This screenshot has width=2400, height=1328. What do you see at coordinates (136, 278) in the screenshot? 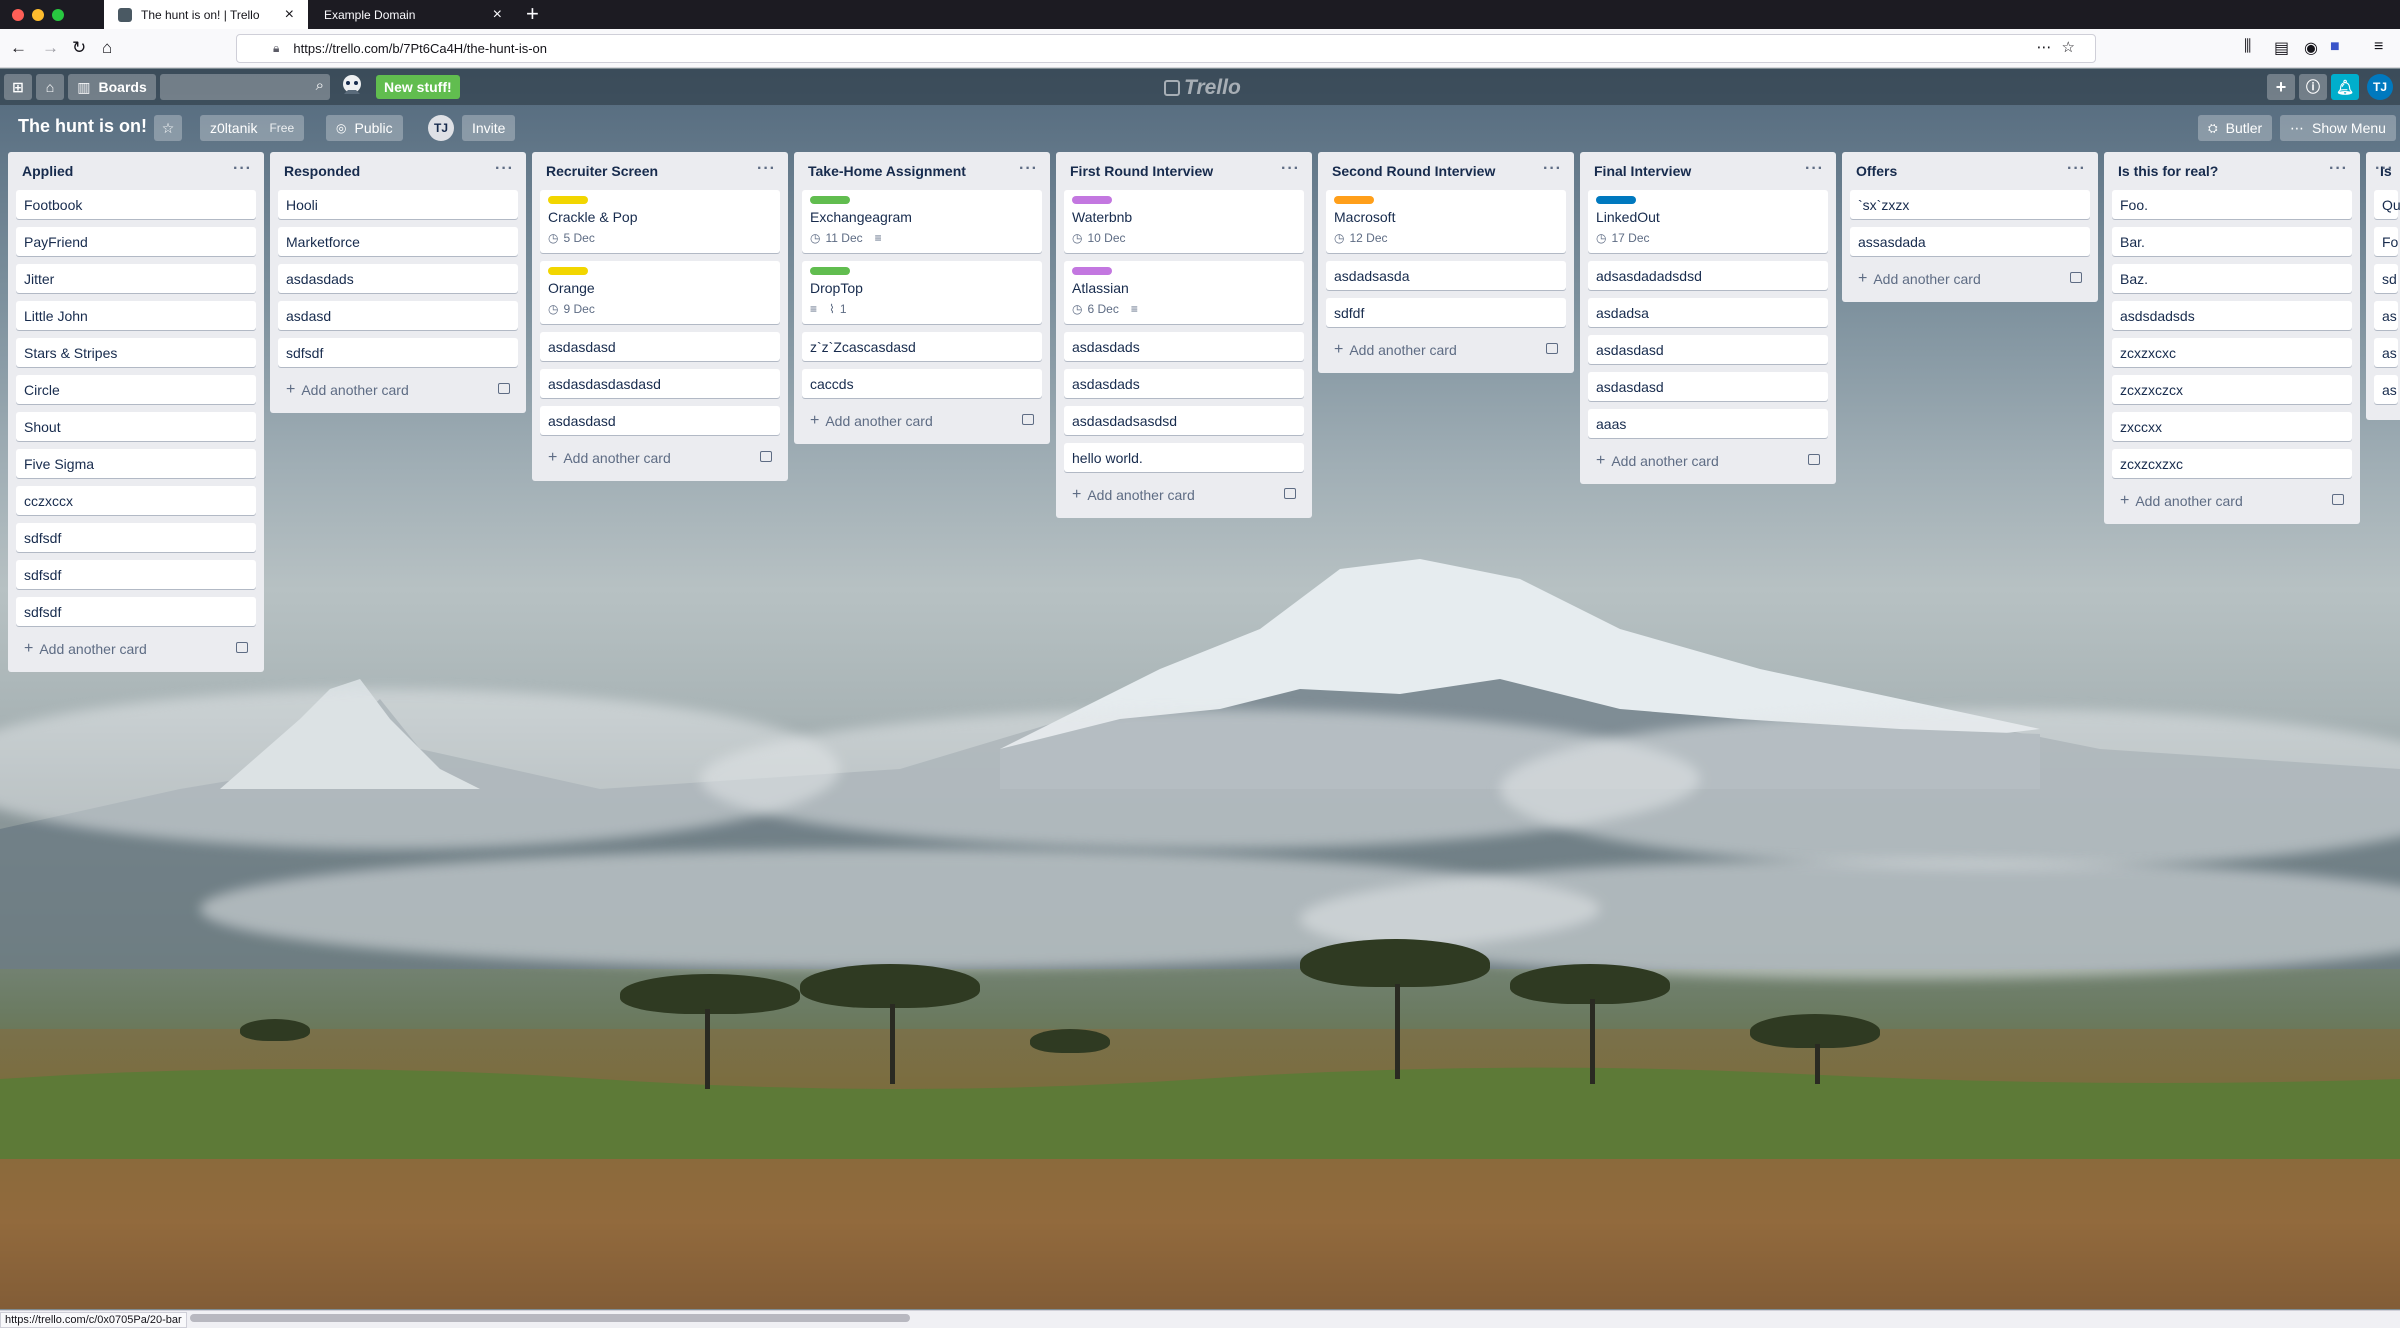
I see `card: Jitter` at bounding box center [136, 278].